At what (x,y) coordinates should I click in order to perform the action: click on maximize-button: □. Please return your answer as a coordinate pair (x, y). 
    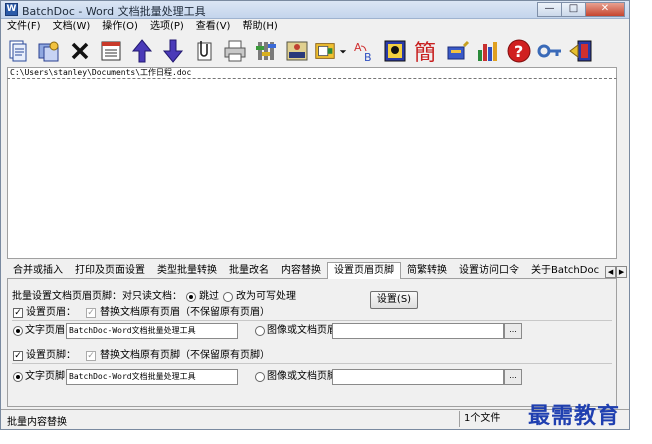
    Looking at the image, I should click on (573, 9).